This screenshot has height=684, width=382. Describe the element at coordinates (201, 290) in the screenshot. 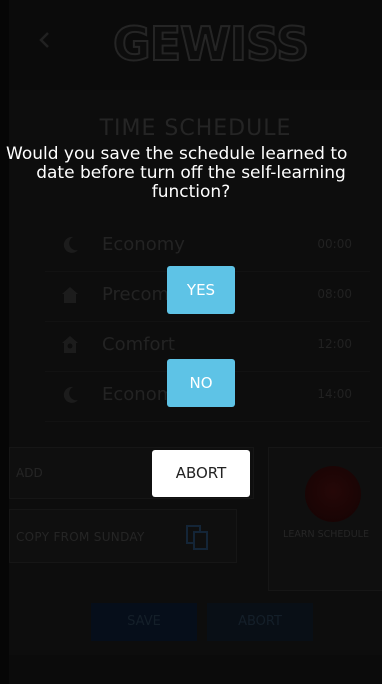

I see `yes-button: YES` at that location.